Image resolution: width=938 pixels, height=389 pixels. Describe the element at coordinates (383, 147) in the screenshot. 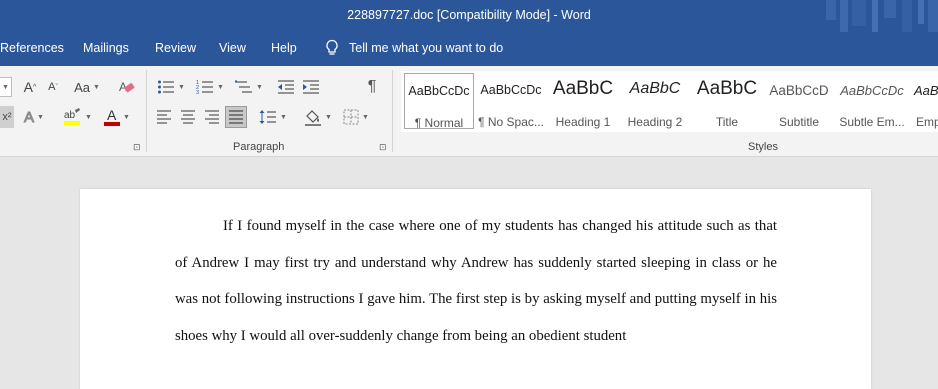

I see `paragraph-dialog-launcher-icon: ⊡` at that location.